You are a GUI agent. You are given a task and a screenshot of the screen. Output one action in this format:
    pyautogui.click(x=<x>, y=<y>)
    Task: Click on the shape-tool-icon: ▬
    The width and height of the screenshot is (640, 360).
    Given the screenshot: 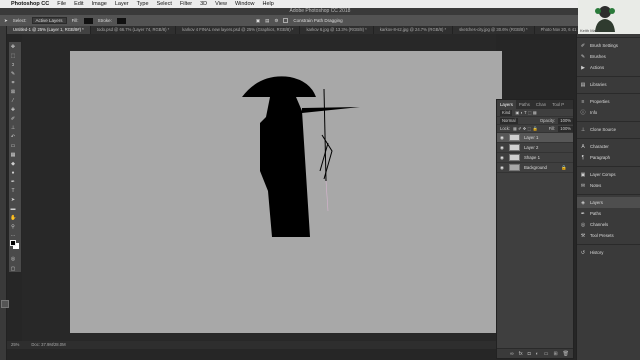 What is the action you would take?
    pyautogui.click(x=13, y=209)
    